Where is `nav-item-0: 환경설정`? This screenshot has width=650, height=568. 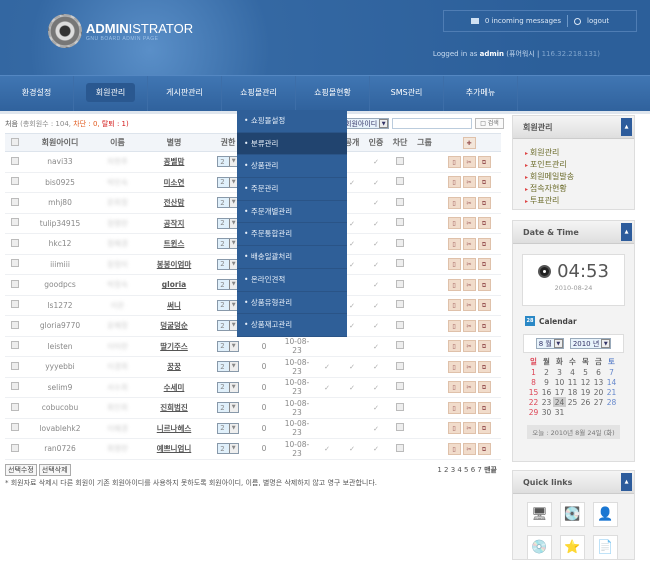
nav-item-0: 환경설정 is located at coordinates (37, 93).